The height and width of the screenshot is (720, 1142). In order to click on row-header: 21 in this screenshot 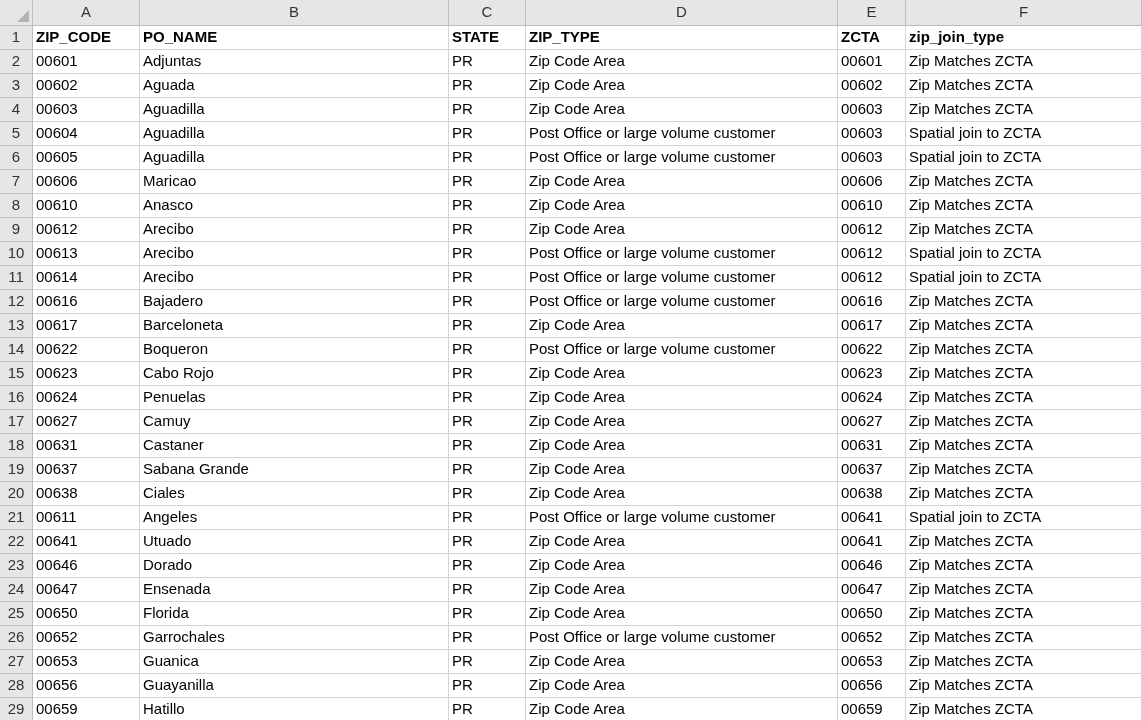, I will do `click(16, 518)`.